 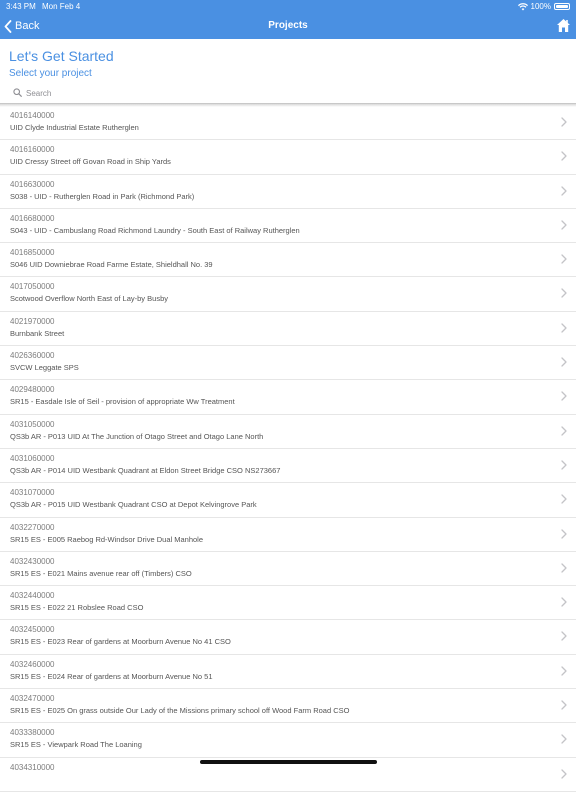 I want to click on project-name: SVCW Leggate SPS, so click(x=44, y=368).